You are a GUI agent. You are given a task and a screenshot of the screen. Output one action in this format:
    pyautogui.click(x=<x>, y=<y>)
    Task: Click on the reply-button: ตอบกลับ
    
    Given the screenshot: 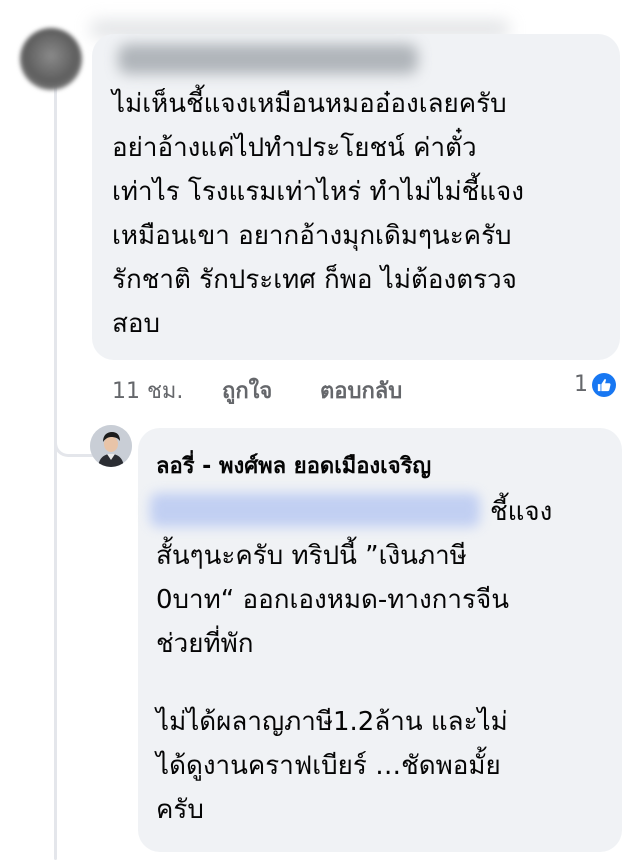 What is the action you would take?
    pyautogui.click(x=361, y=390)
    